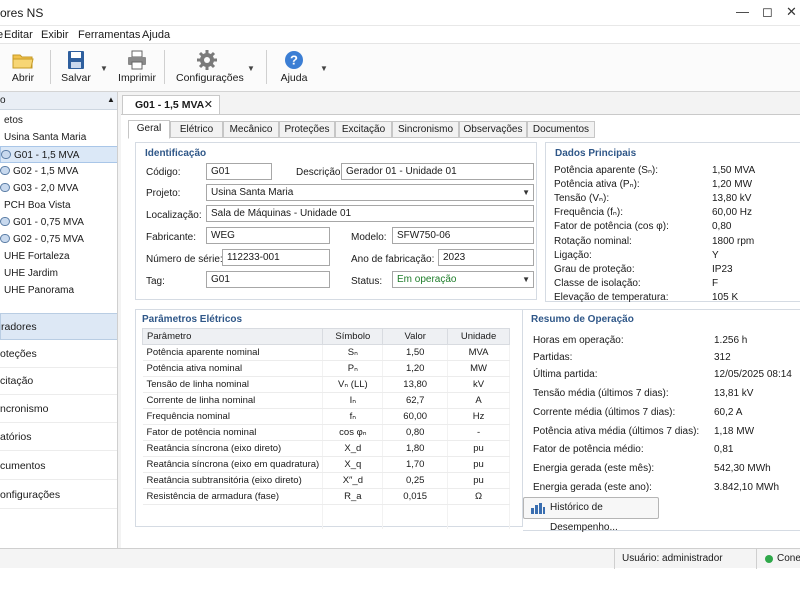 This screenshot has width=800, height=600. Describe the element at coordinates (58, 222) in the screenshot. I see `tree-item-pch-g01: G01 - 0,75 MVA` at that location.